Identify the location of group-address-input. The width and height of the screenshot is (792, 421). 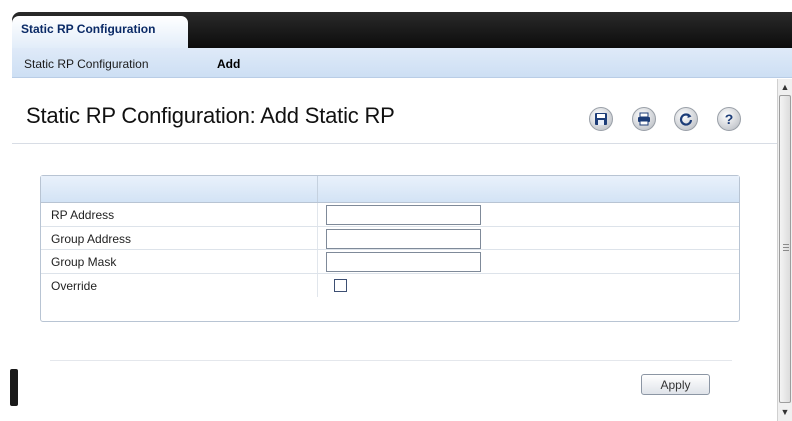
(403, 238).